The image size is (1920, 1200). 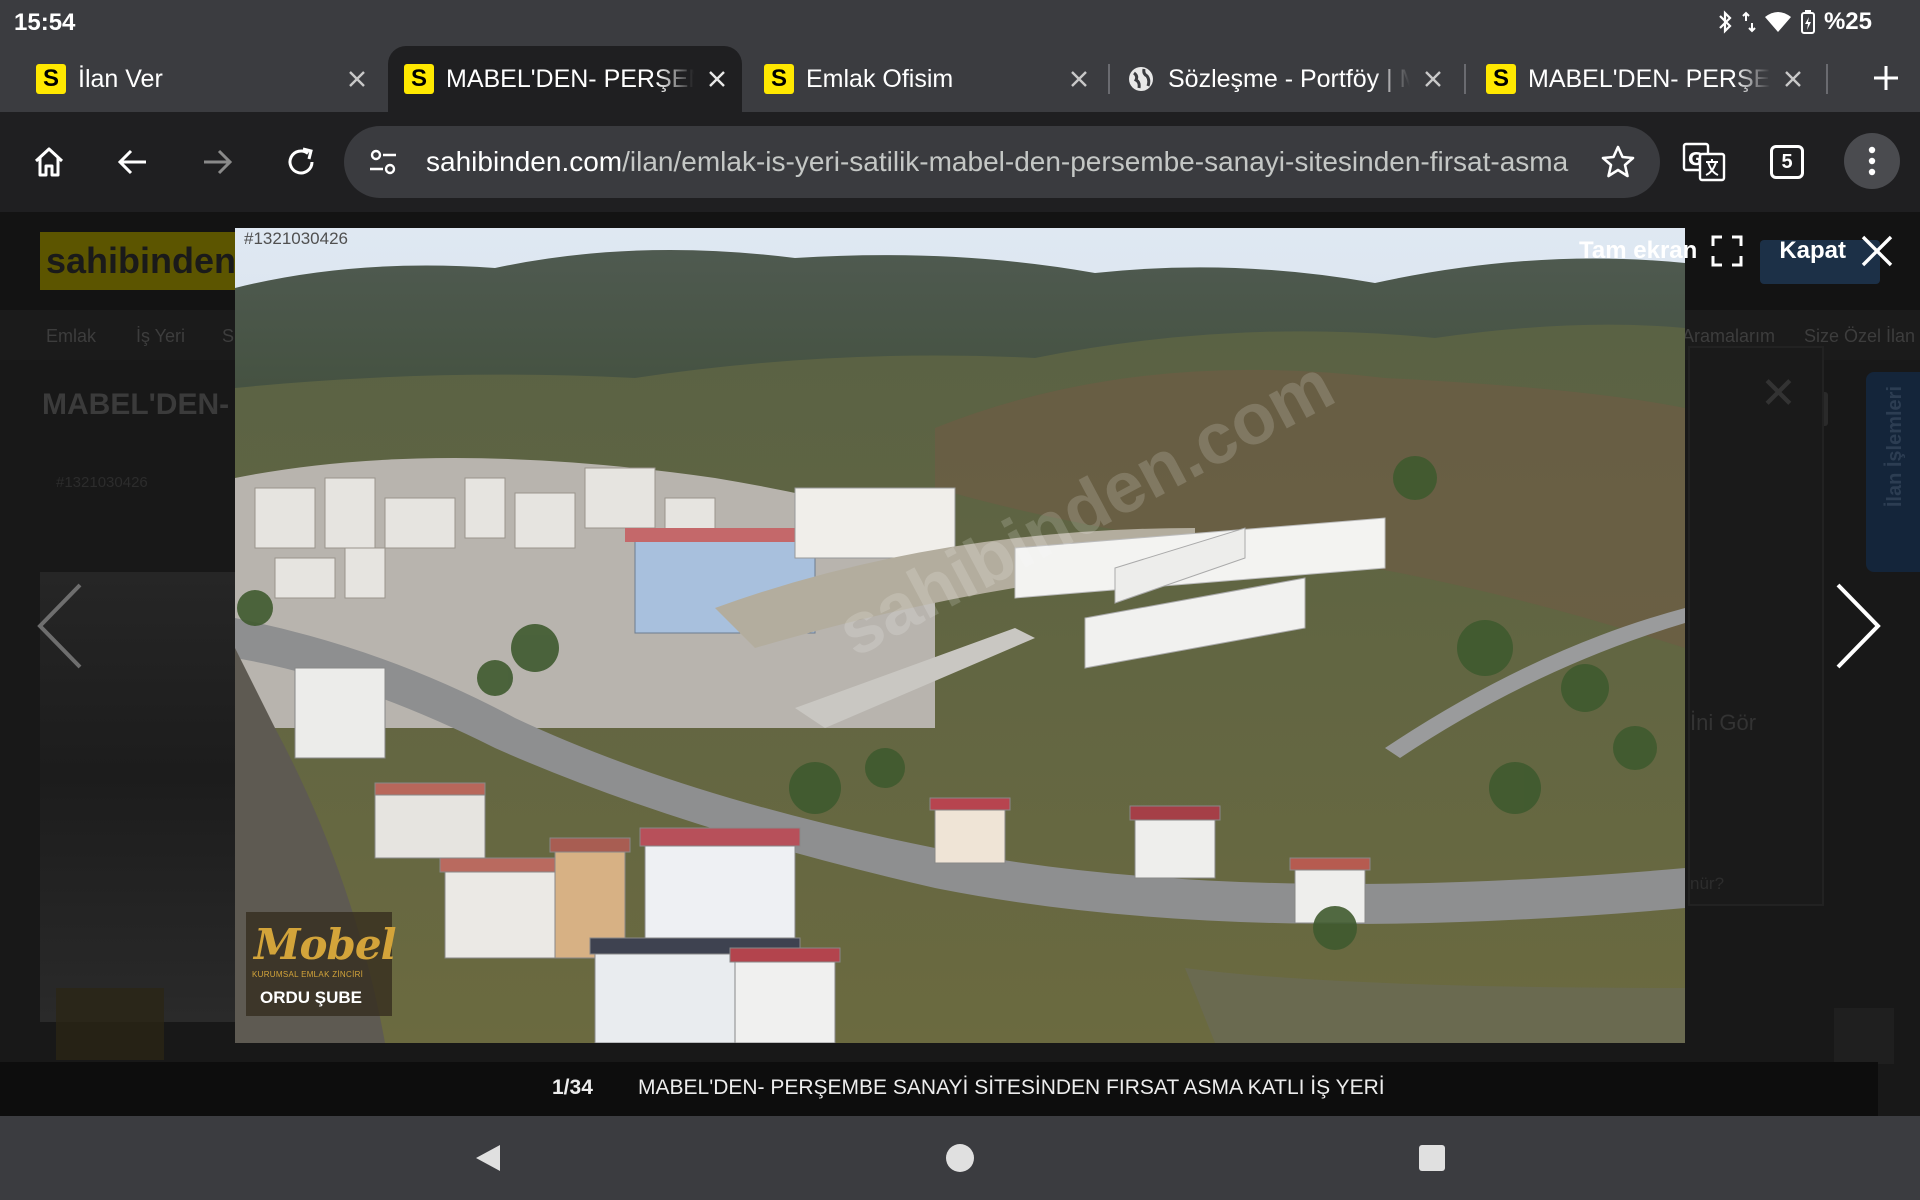 I want to click on system-back-button, so click(x=488, y=1158).